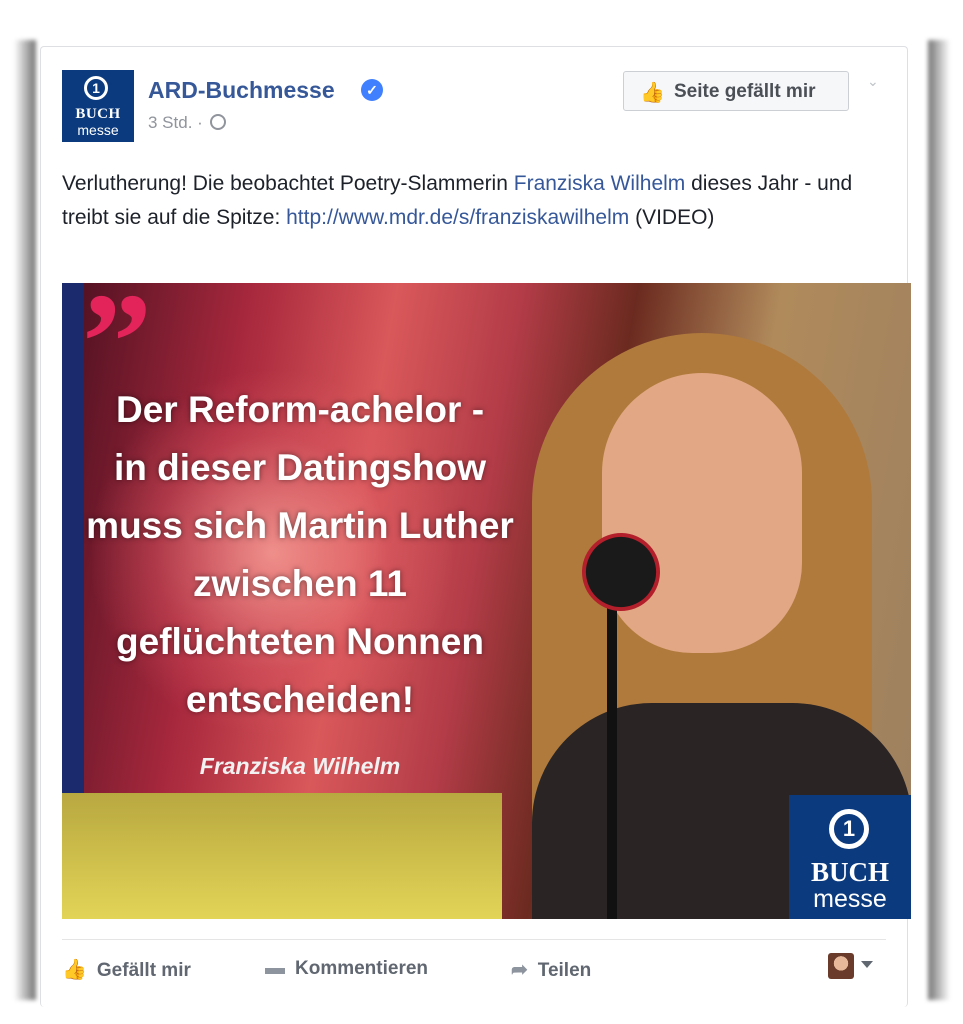 The height and width of the screenshot is (1024, 963). I want to click on verified-check-icon: ✓, so click(372, 90).